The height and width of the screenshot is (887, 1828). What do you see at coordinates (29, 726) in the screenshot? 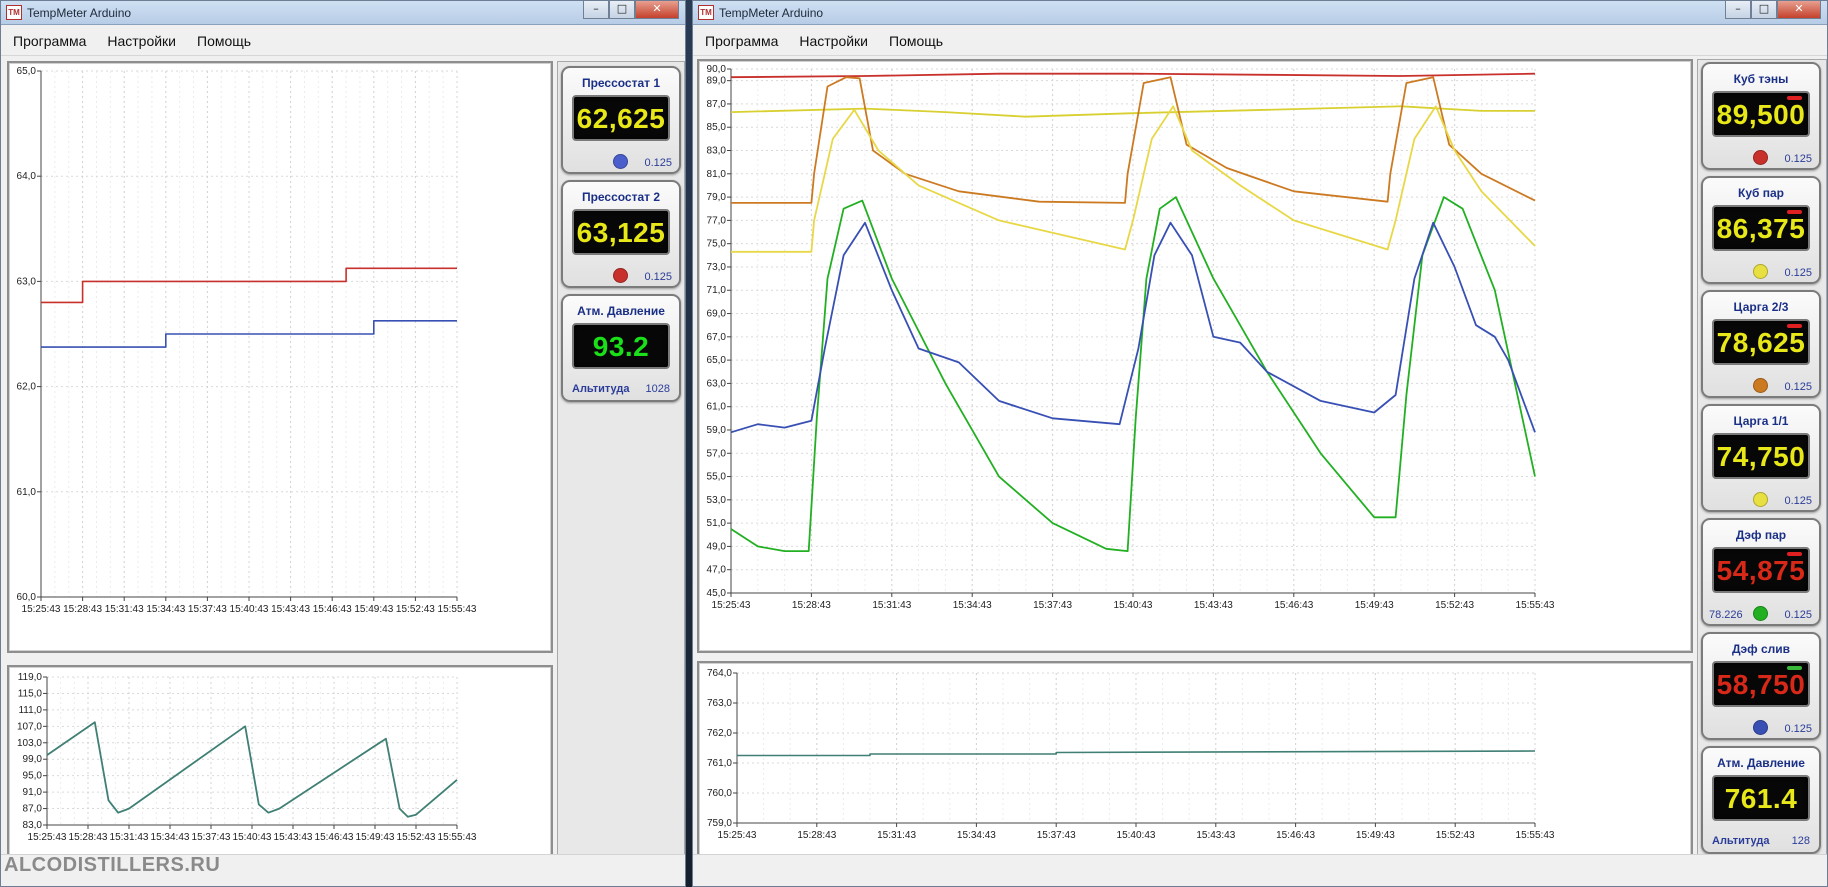
I see `y-tick-label: 107,0` at bounding box center [29, 726].